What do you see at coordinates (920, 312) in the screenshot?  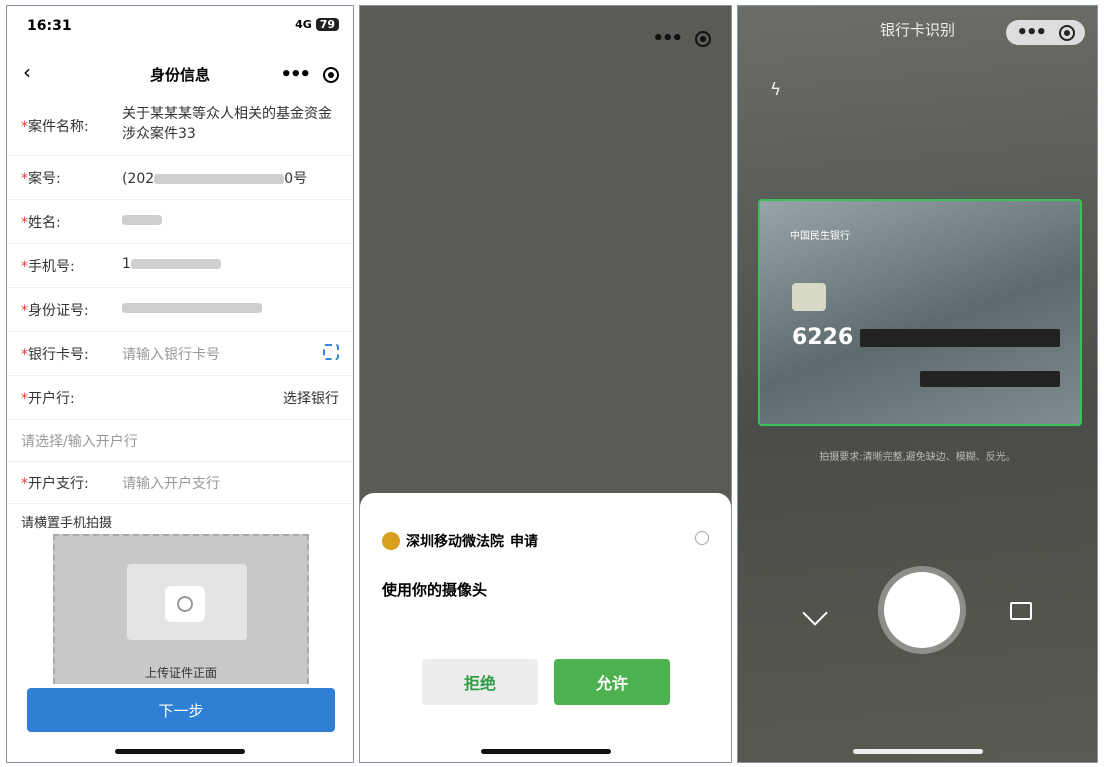 I see `scan-frame: 中国民生银行 6226` at bounding box center [920, 312].